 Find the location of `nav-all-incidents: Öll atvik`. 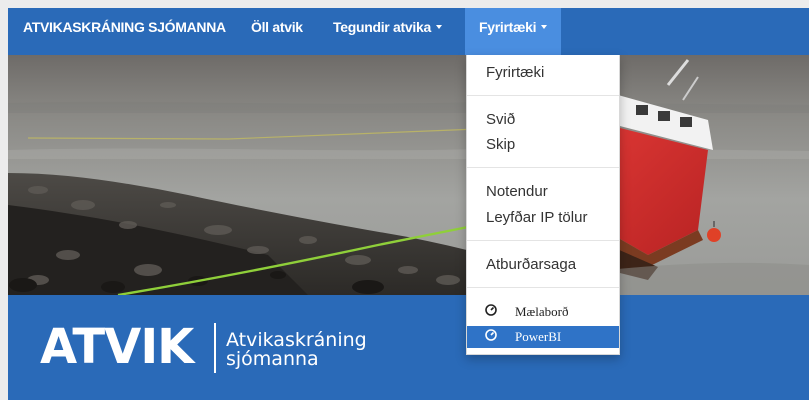

nav-all-incidents: Öll atvik is located at coordinates (277, 31).